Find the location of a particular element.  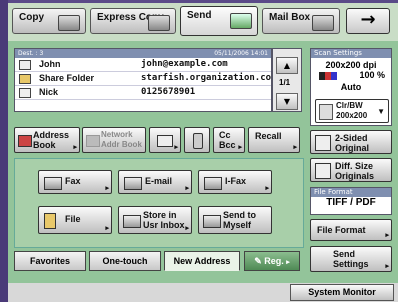

color-mode-label: Clr/BW is located at coordinates (349, 105).